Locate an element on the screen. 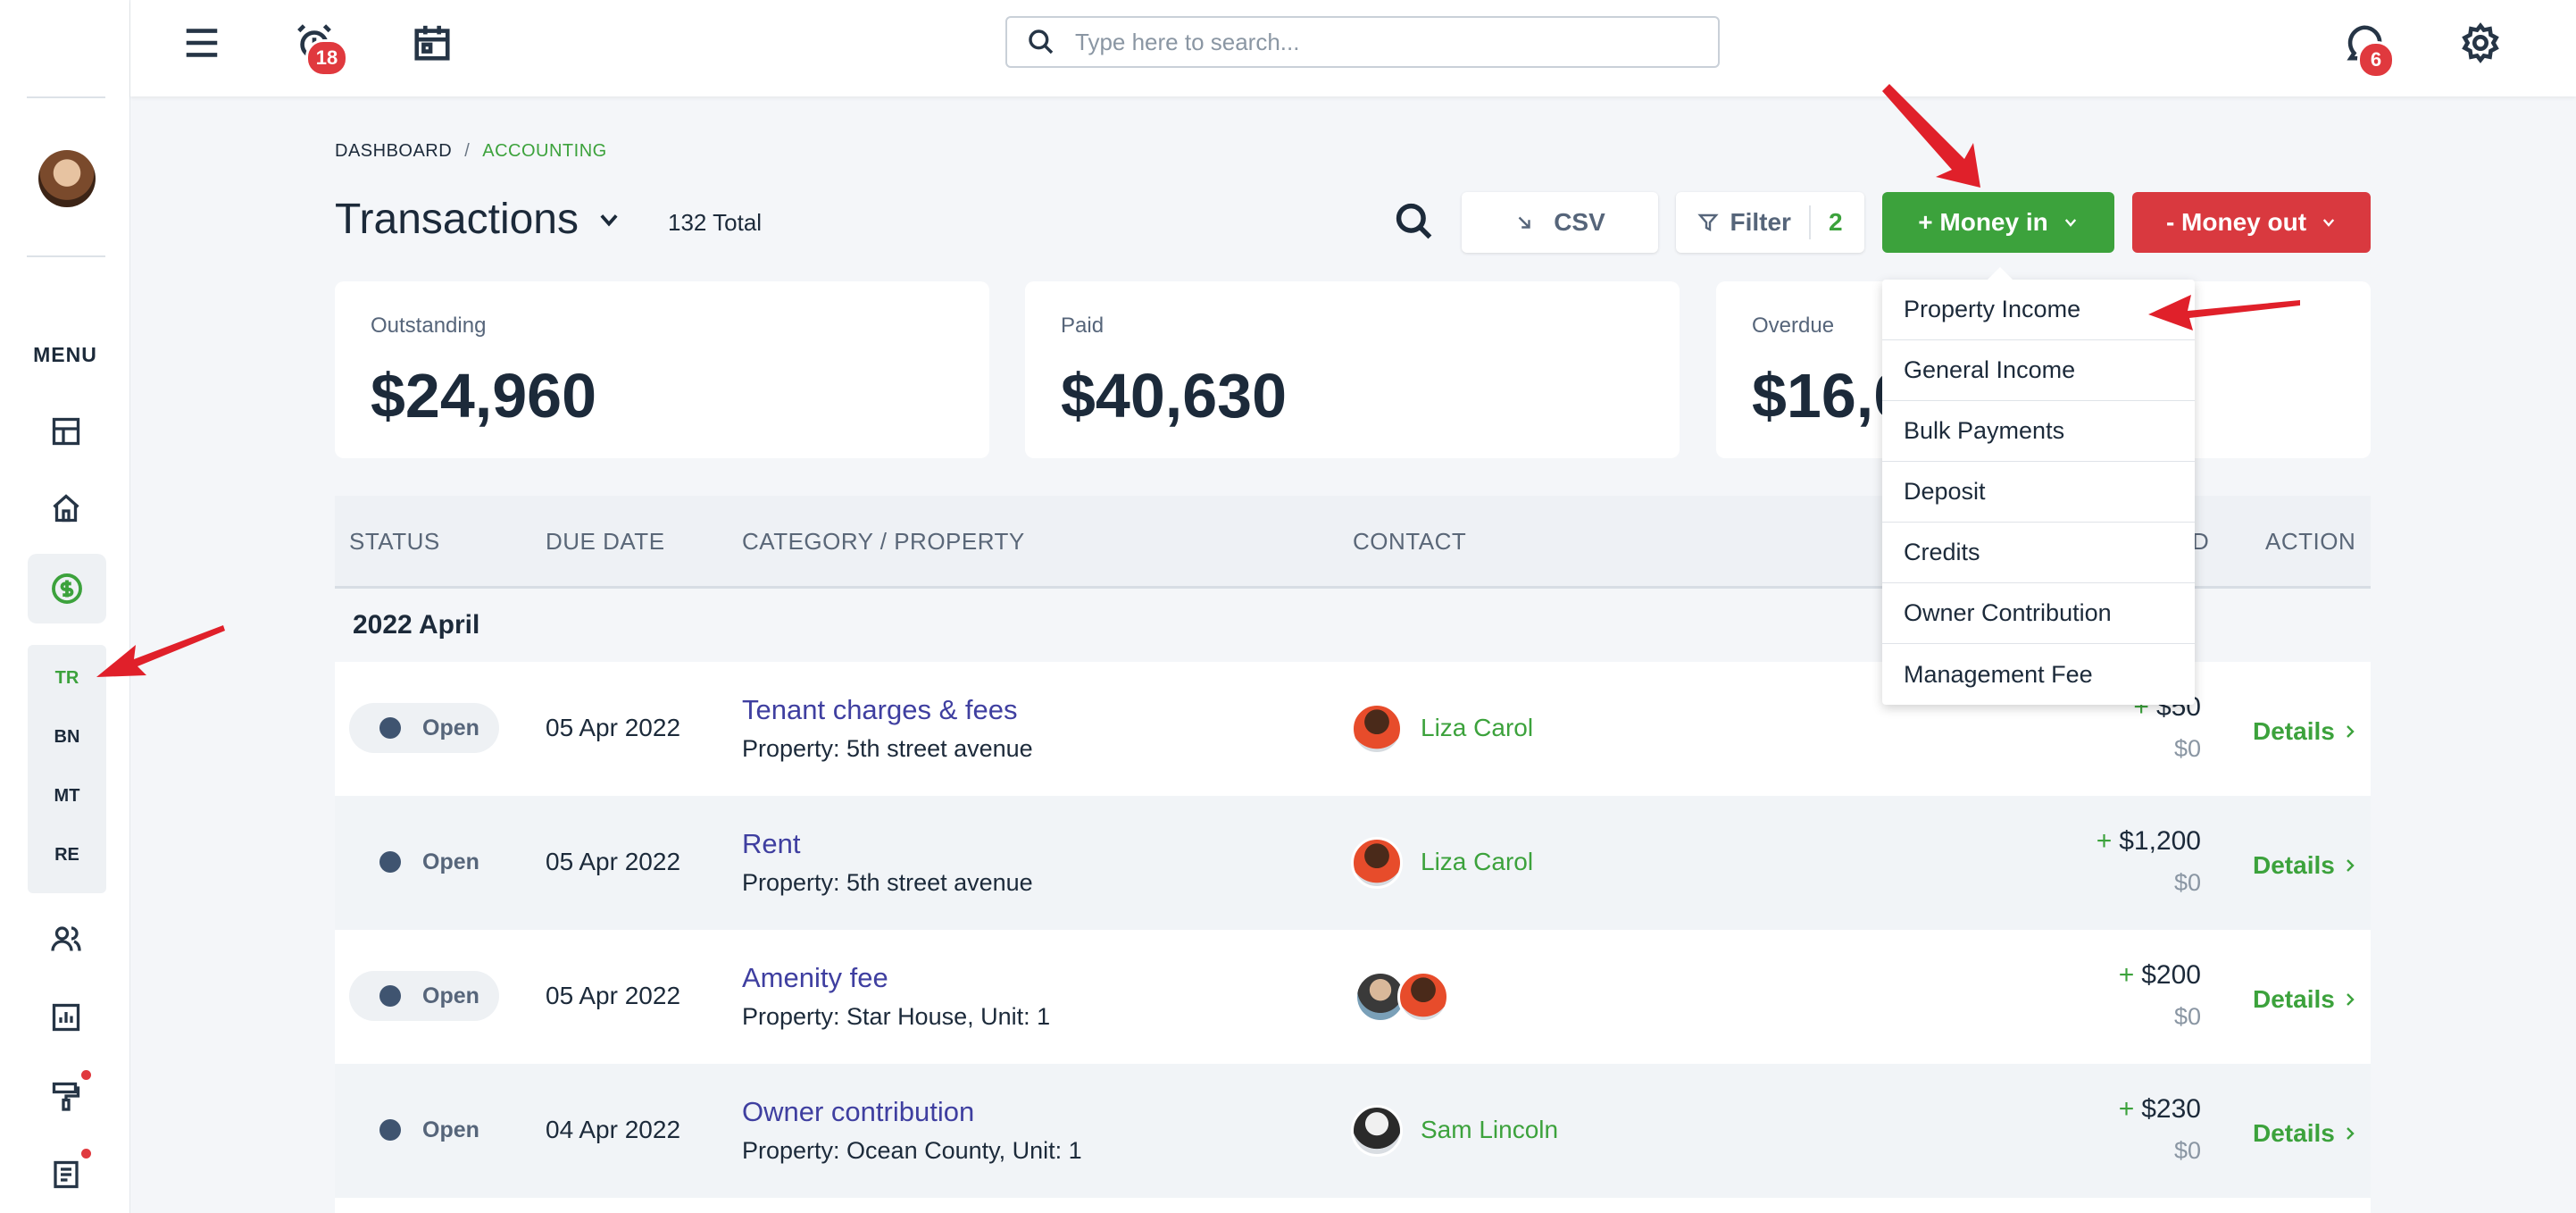  csv-button: CSV is located at coordinates (1560, 222).